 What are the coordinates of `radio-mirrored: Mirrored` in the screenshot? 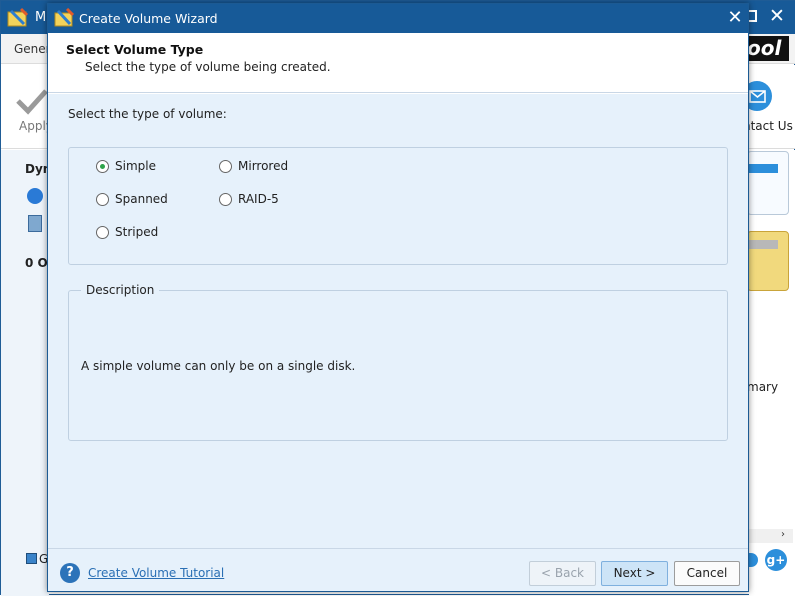 It's located at (253, 166).